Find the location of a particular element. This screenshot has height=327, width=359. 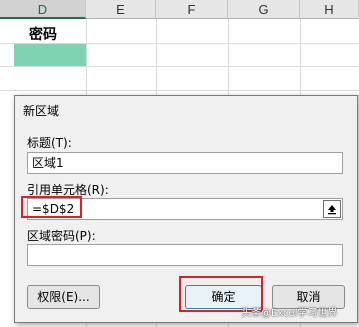

refers-to-label: 引用单元格(R): is located at coordinates (68, 190).